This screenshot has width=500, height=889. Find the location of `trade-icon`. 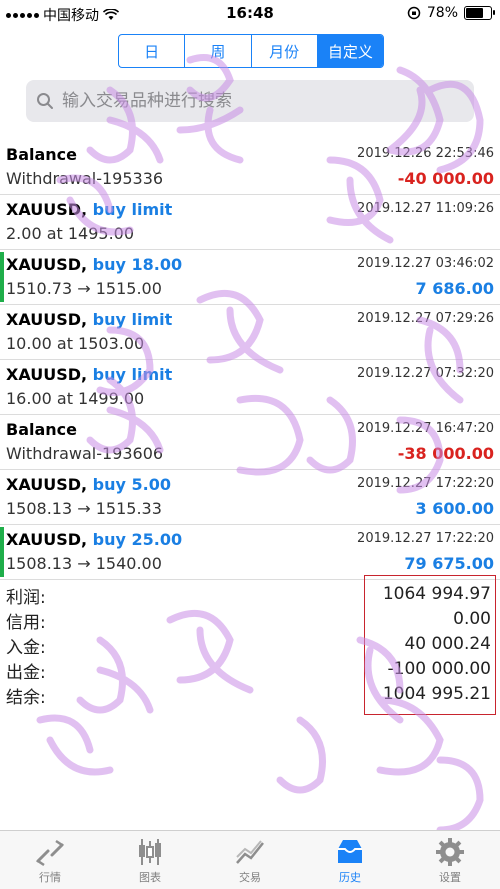

trade-icon is located at coordinates (250, 852).